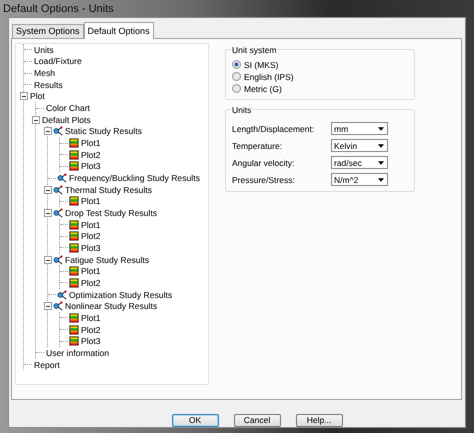 Image resolution: width=474 pixels, height=433 pixels. Describe the element at coordinates (269, 77) in the screenshot. I see `radio-label: English (IPS)` at that location.